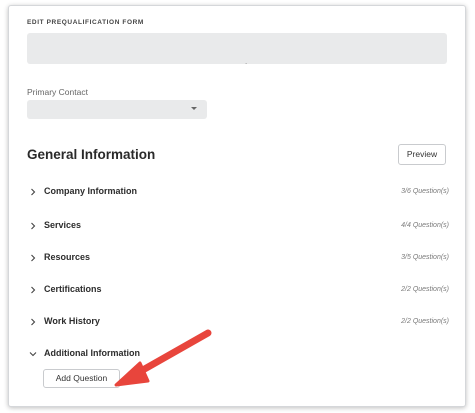 Image resolution: width=475 pixels, height=413 pixels. What do you see at coordinates (422, 154) in the screenshot?
I see `preview-button: Preview` at bounding box center [422, 154].